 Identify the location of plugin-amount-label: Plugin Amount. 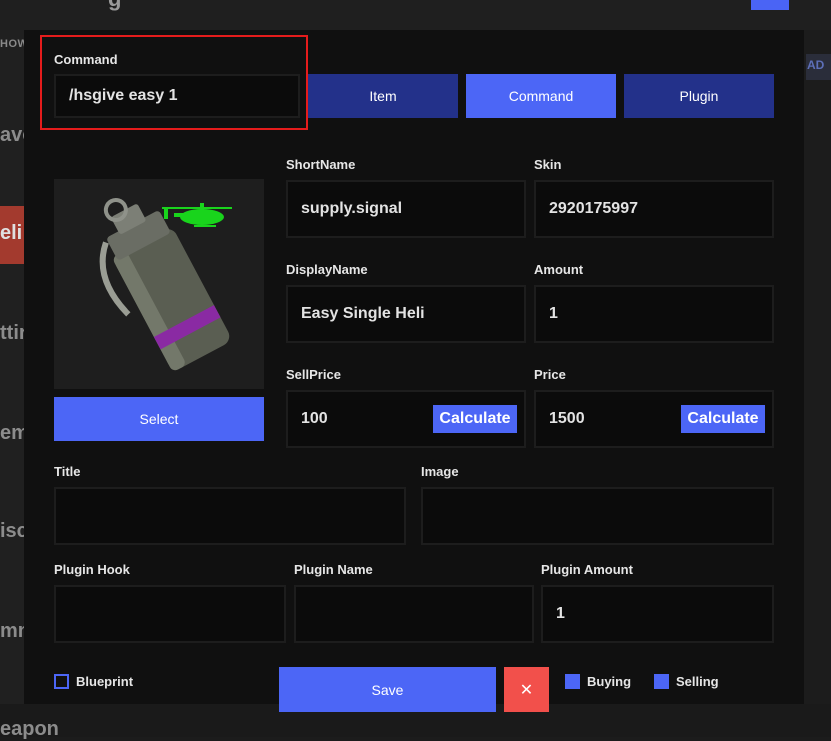
(587, 569).